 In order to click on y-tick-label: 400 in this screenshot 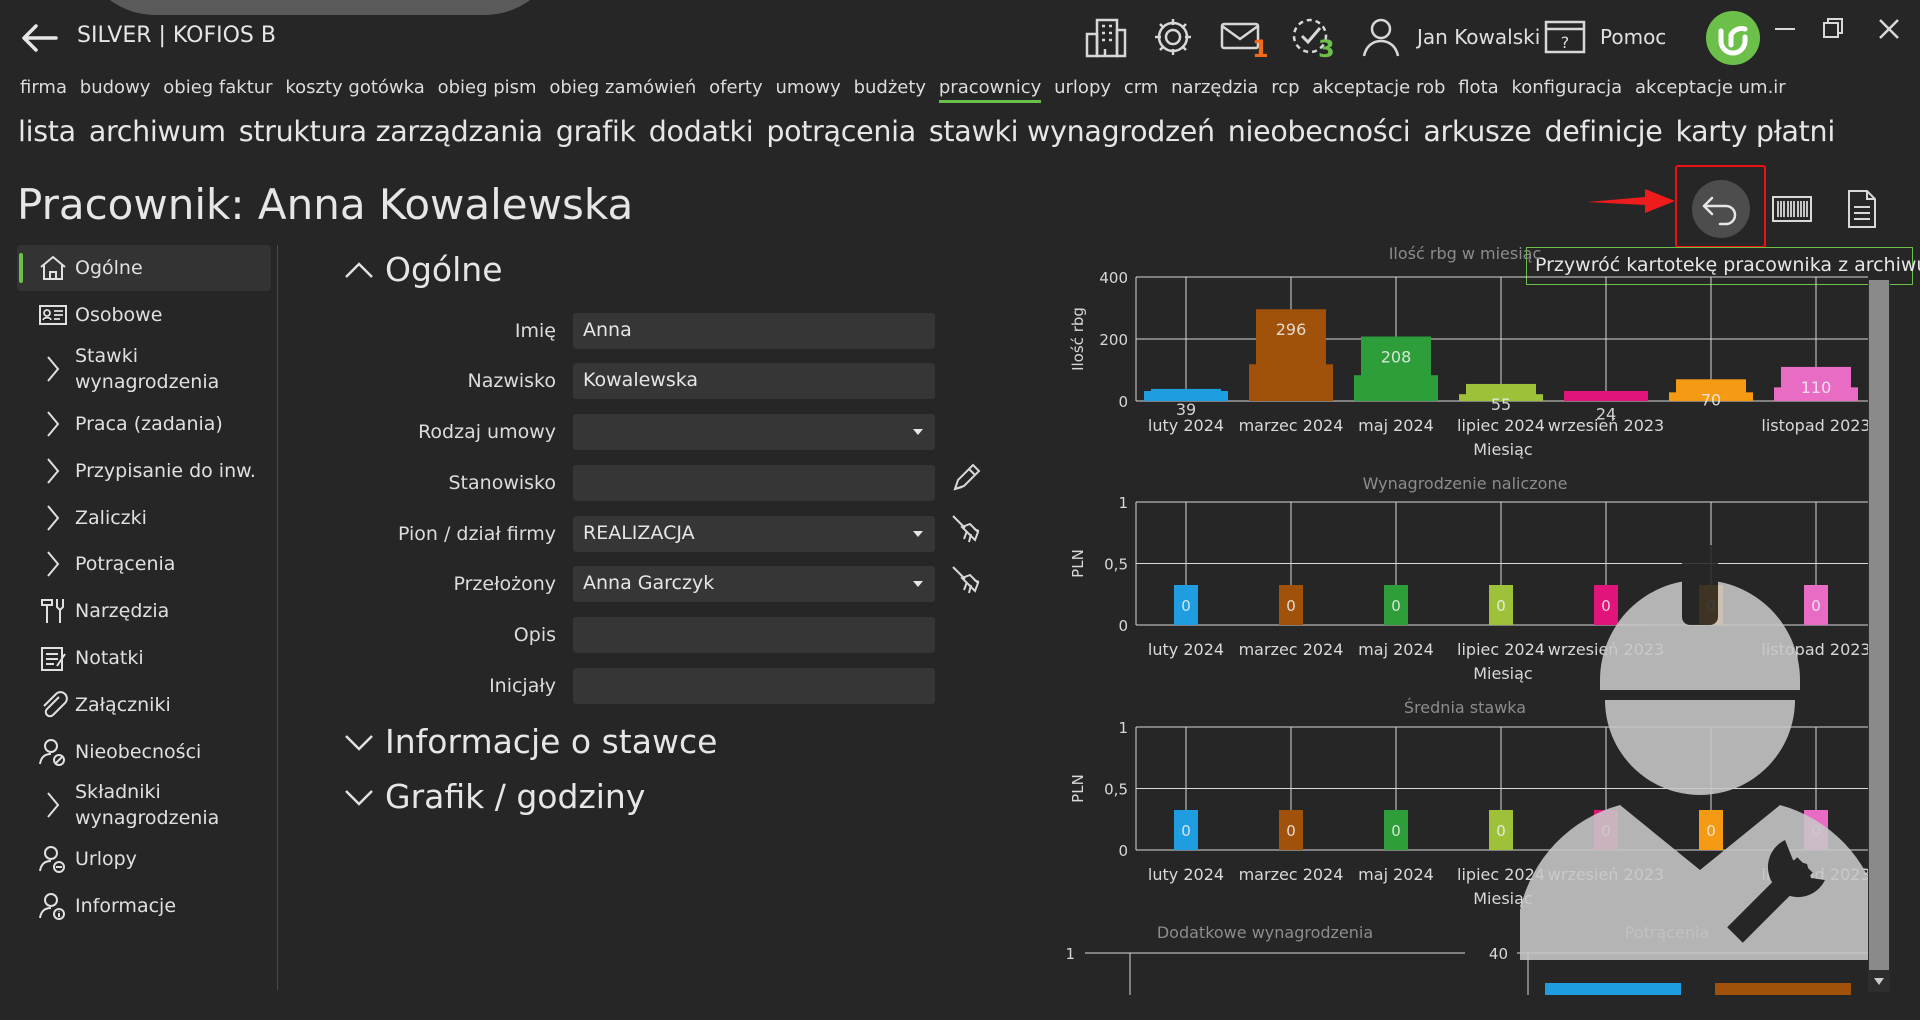, I will do `click(1113, 278)`.